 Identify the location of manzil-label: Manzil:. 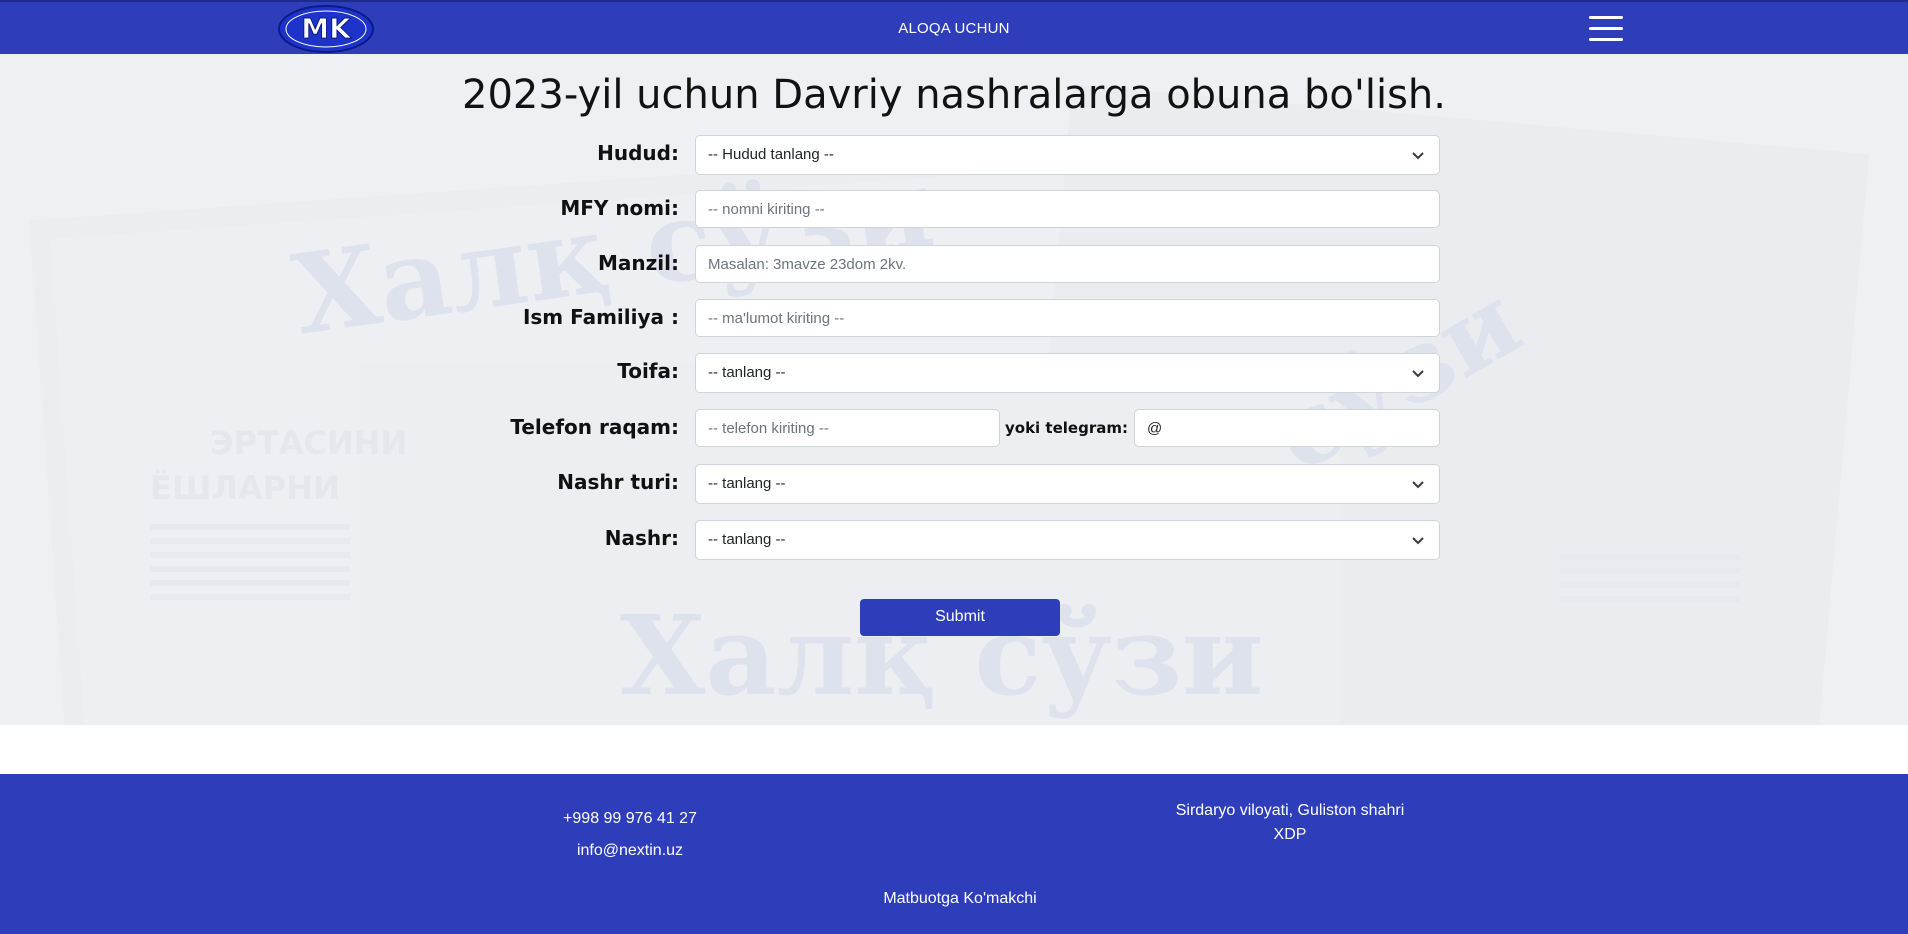
(638, 263).